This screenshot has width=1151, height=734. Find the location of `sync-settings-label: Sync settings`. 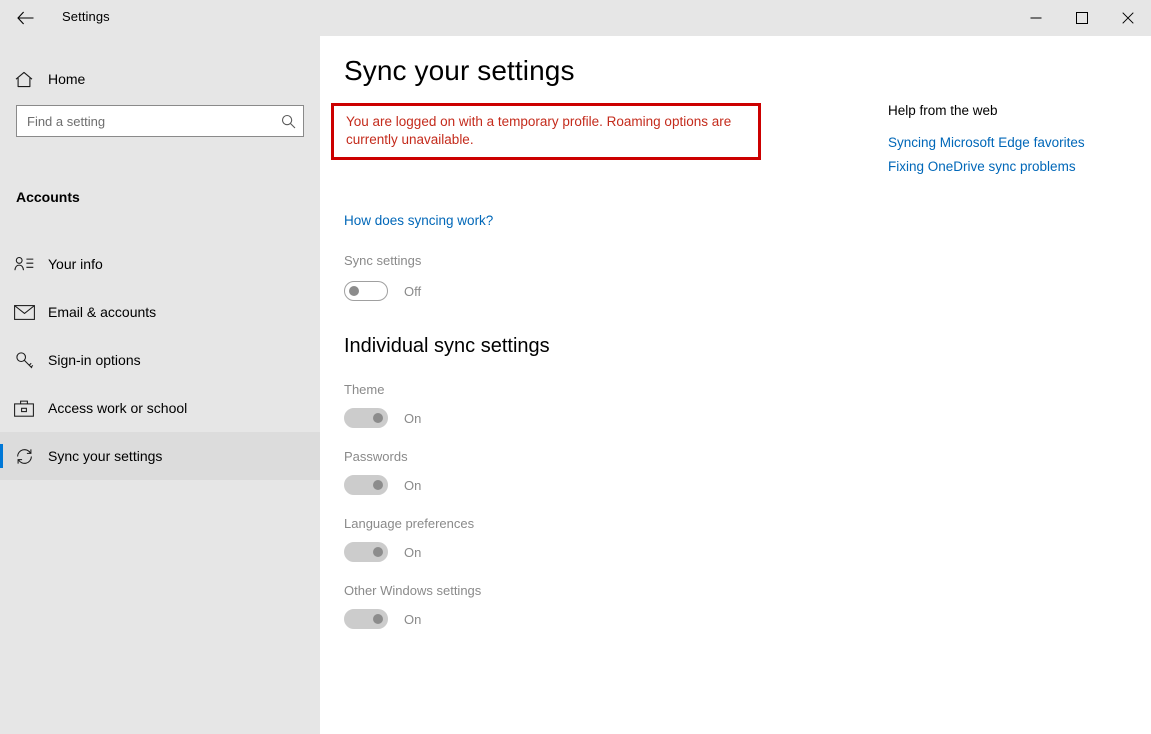

sync-settings-label: Sync settings is located at coordinates (383, 260).